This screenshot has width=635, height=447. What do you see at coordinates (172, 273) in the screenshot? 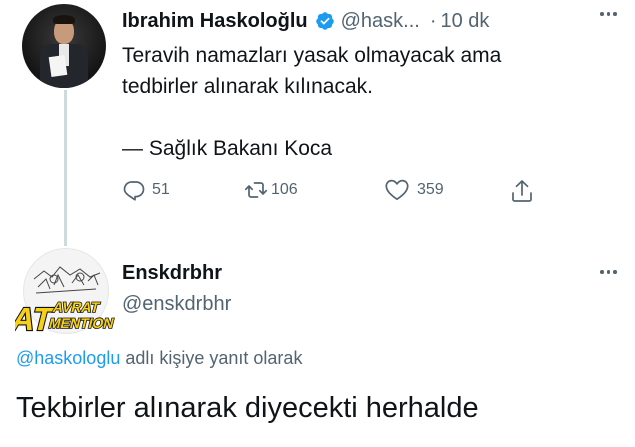
I see `reply-author-name: Enskdrbhr` at bounding box center [172, 273].